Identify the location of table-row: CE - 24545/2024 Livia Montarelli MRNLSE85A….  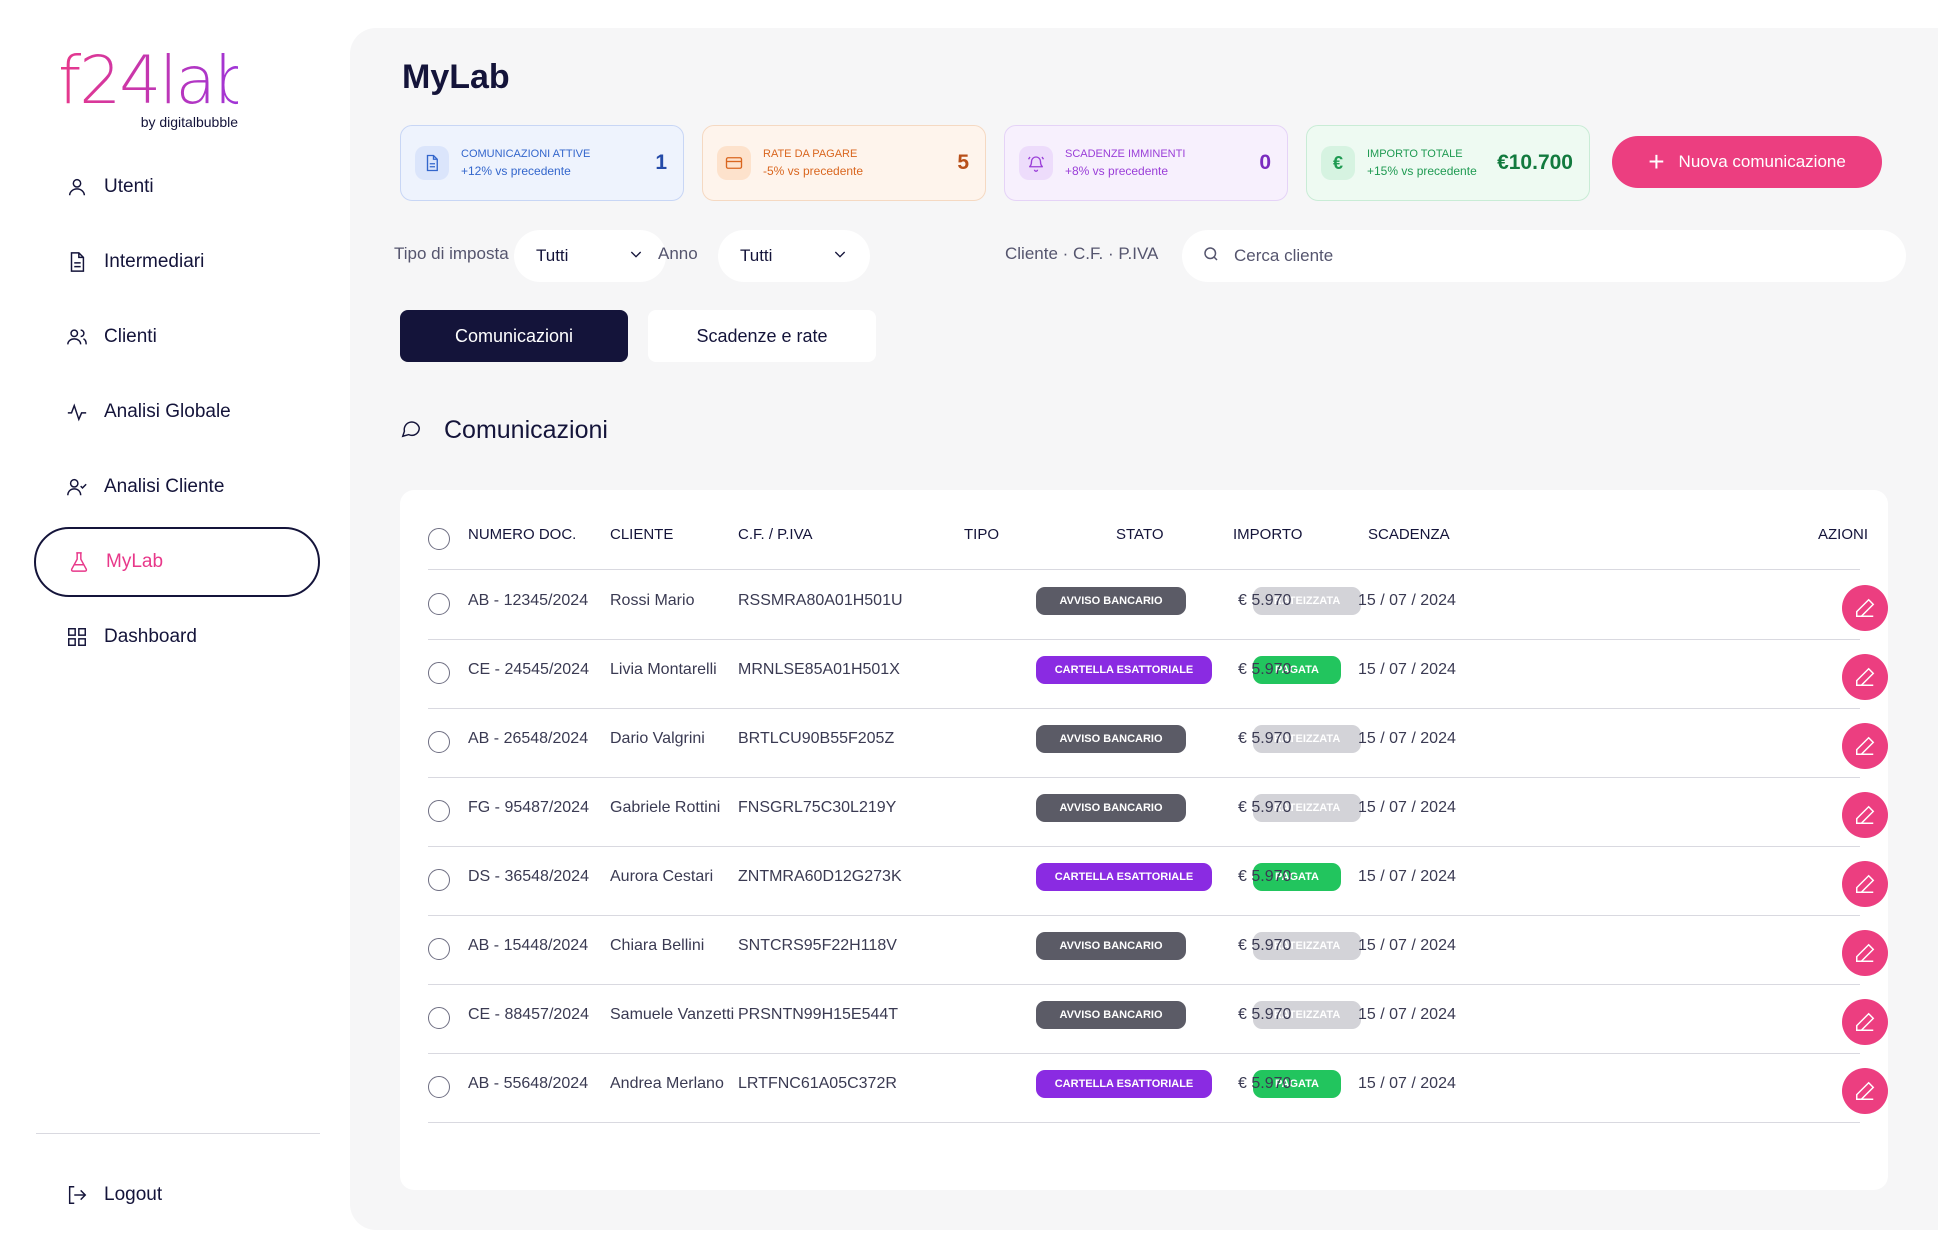
(1158, 674).